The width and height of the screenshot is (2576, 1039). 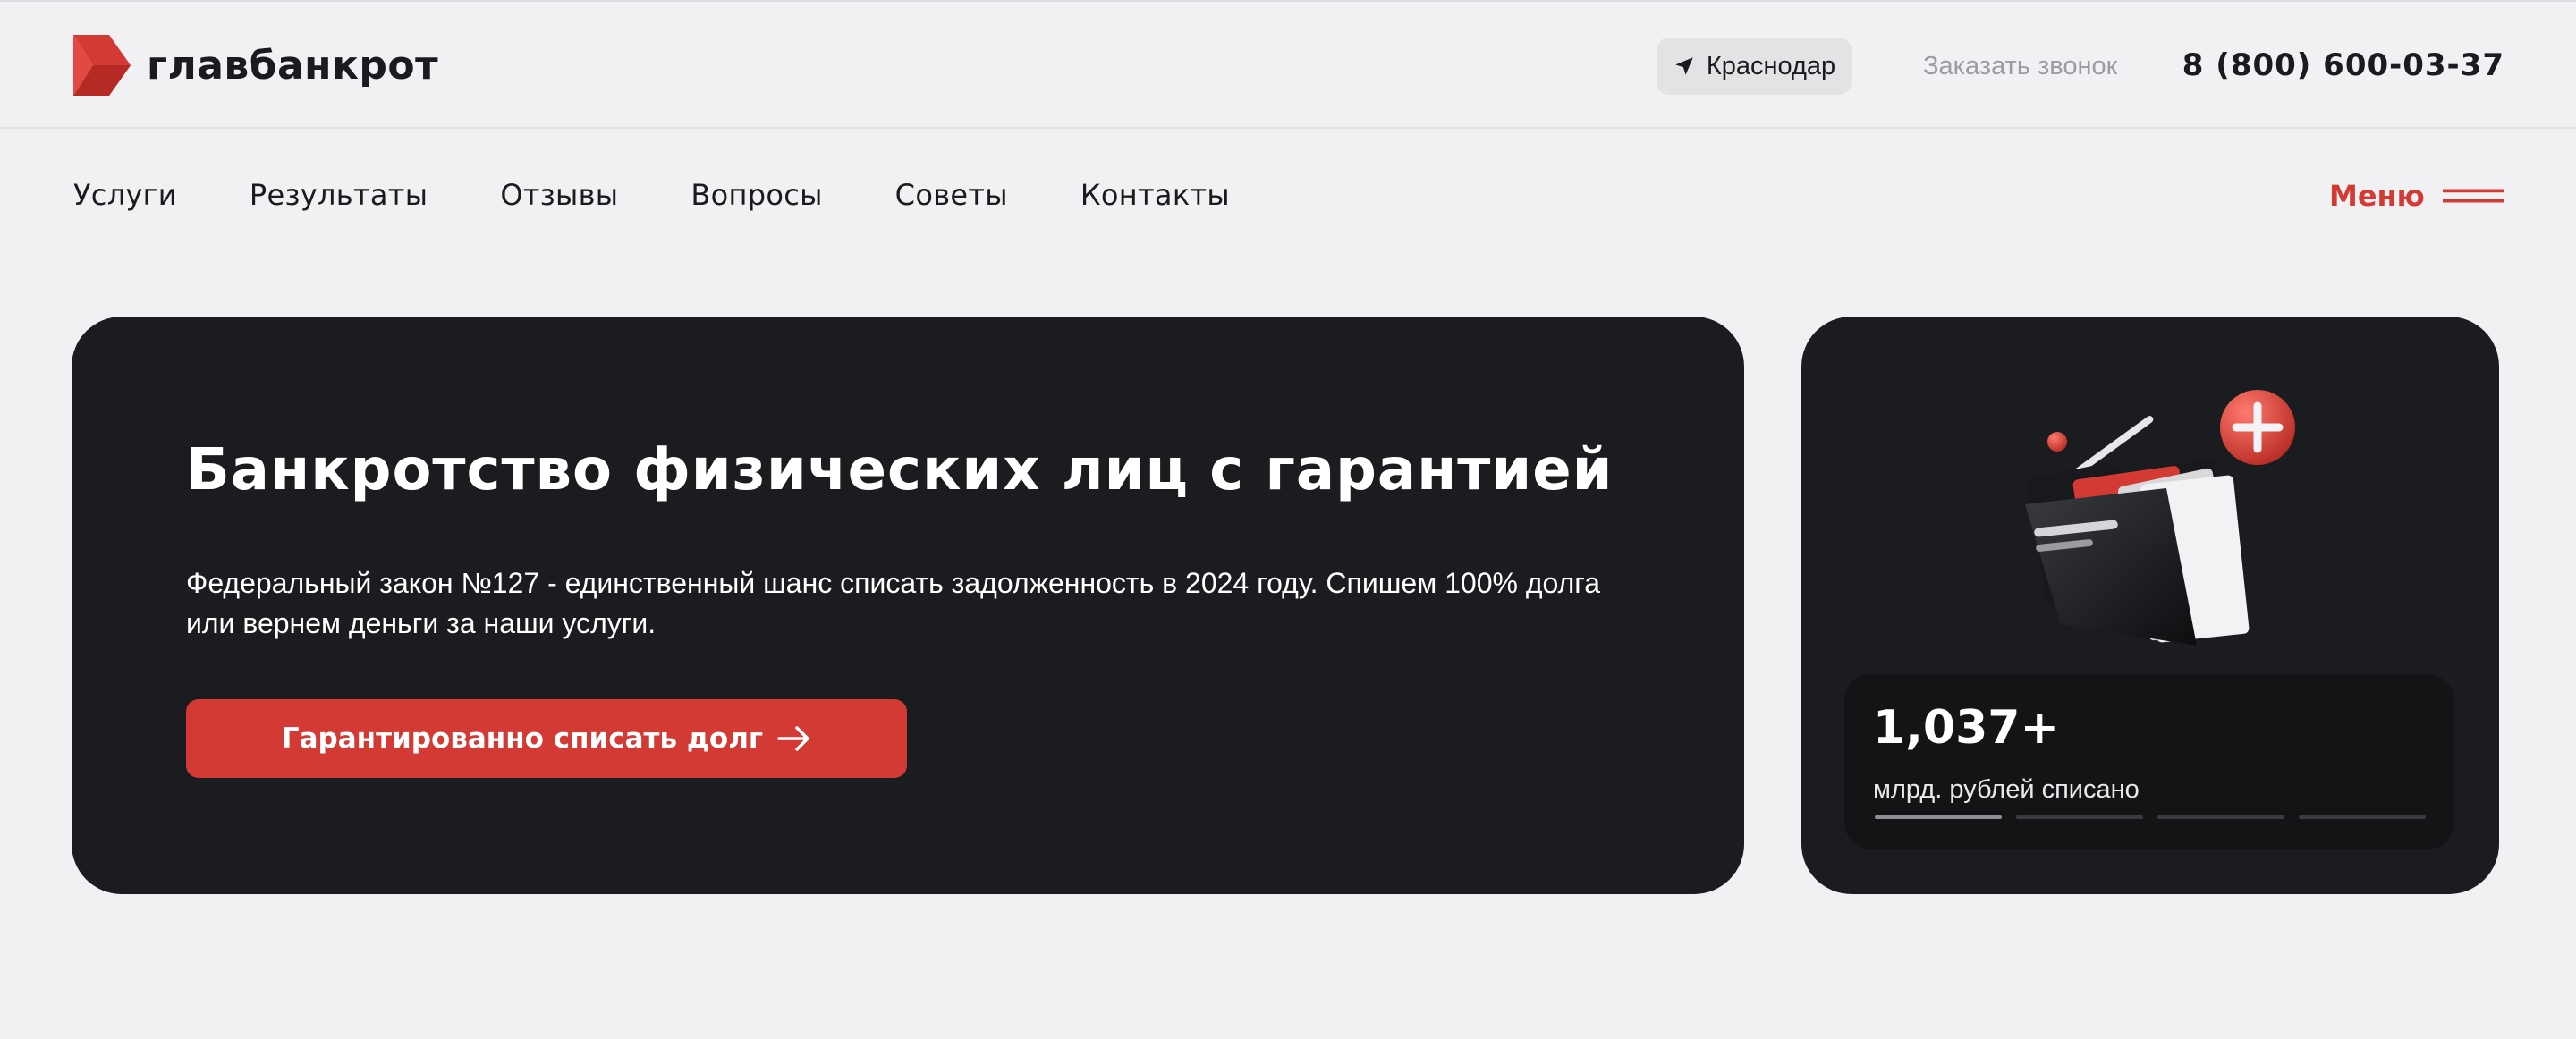 What do you see at coordinates (1684, 66) in the screenshot?
I see `location-arrow-icon` at bounding box center [1684, 66].